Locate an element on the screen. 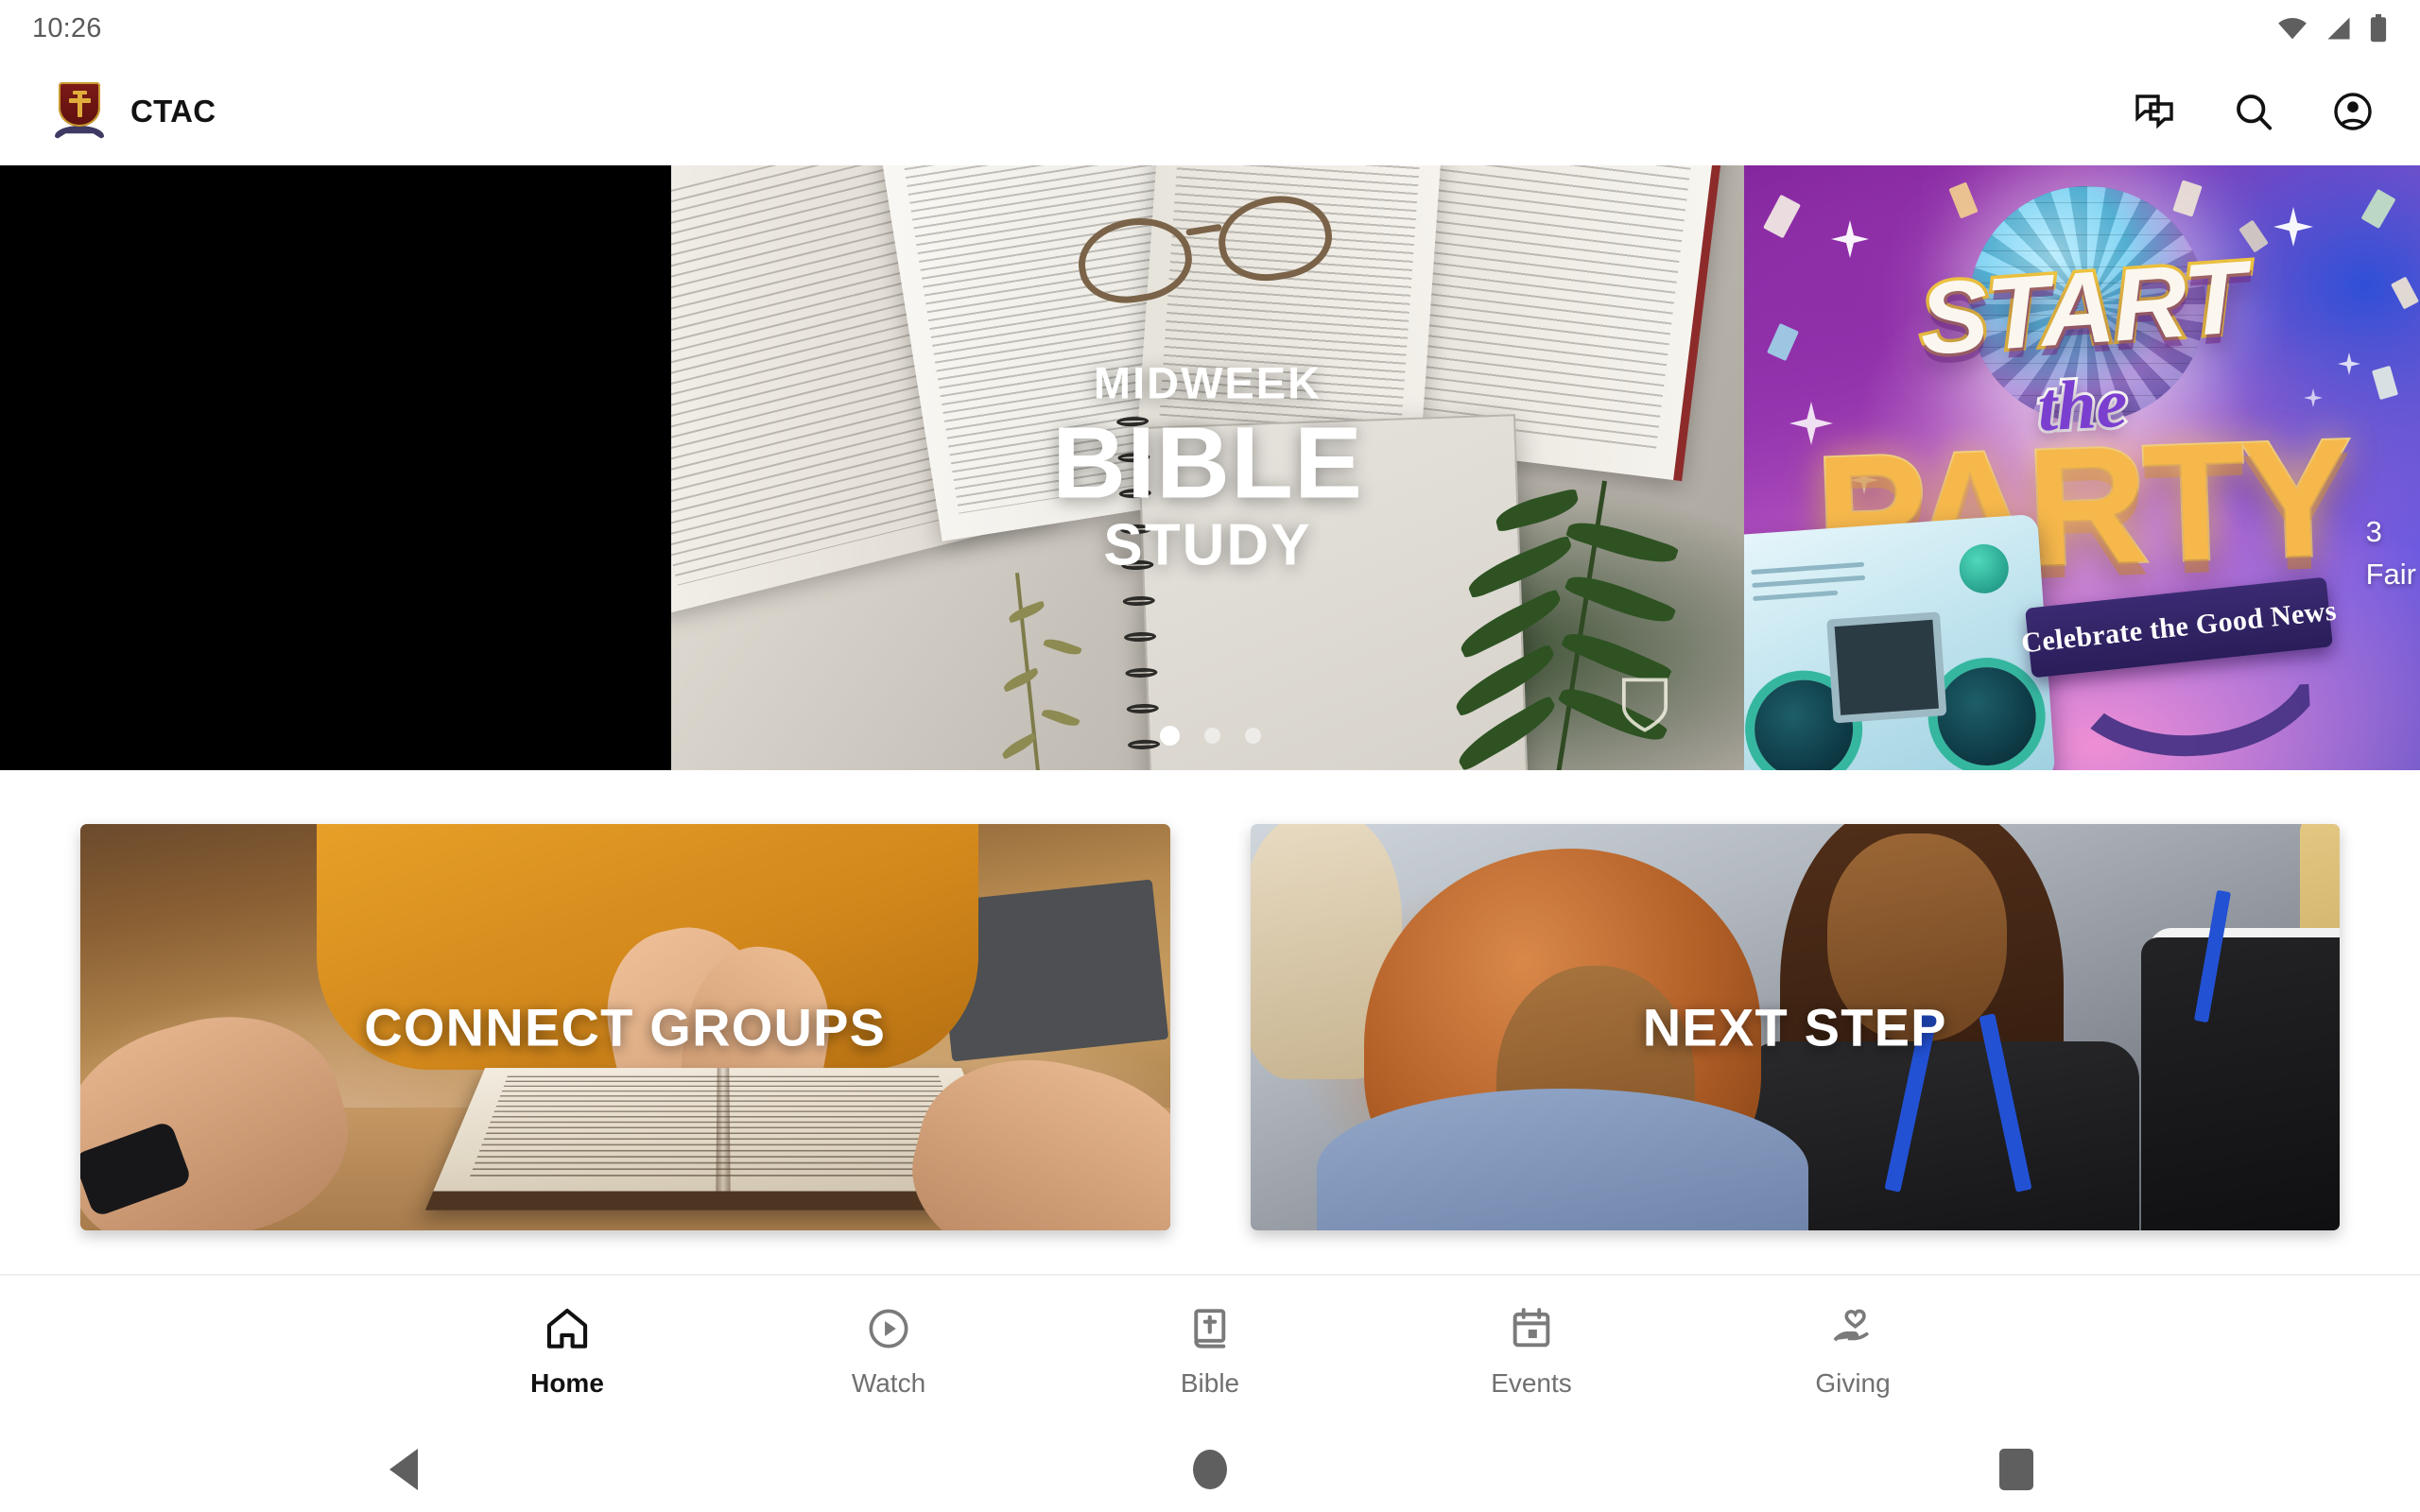  triangle-back-icon is located at coordinates (403, 1469).